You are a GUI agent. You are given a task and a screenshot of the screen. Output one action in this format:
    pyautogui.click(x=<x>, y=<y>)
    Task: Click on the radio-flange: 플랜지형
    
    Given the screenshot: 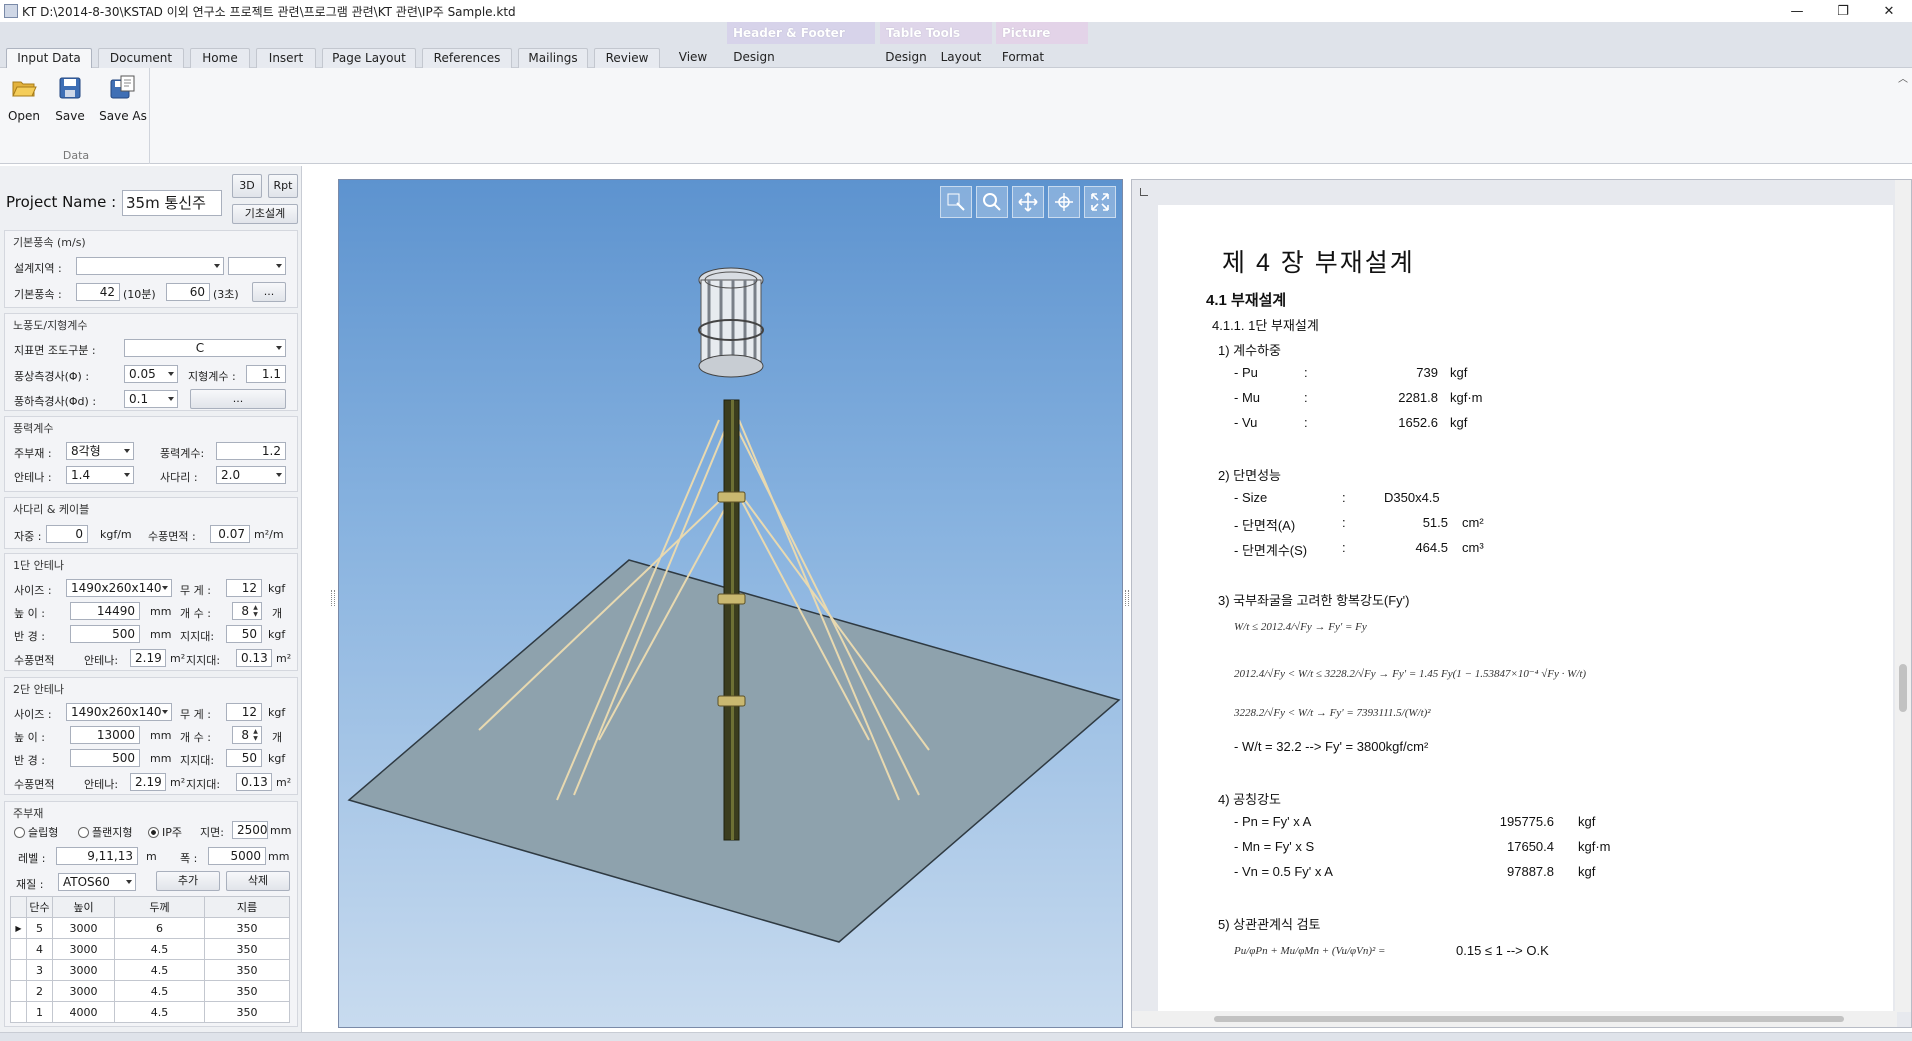 What is the action you would take?
    pyautogui.click(x=105, y=832)
    